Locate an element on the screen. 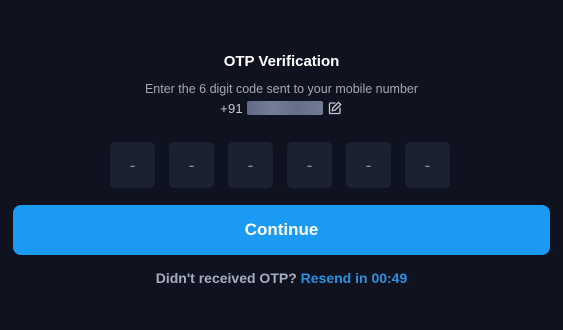 The width and height of the screenshot is (563, 330). otp-digit-3: - is located at coordinates (250, 165).